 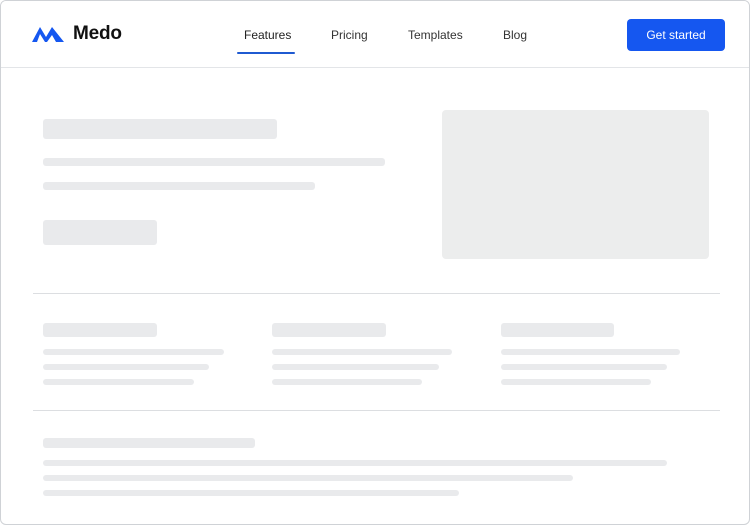 What do you see at coordinates (575, 184) in the screenshot?
I see `hero-image-skeleton` at bounding box center [575, 184].